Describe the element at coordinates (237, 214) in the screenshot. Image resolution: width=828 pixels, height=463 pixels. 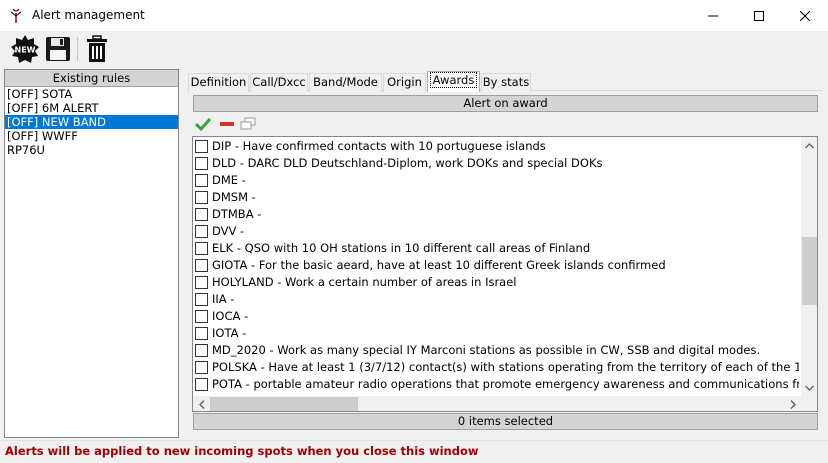
I see `award-label: DTMBA -` at that location.